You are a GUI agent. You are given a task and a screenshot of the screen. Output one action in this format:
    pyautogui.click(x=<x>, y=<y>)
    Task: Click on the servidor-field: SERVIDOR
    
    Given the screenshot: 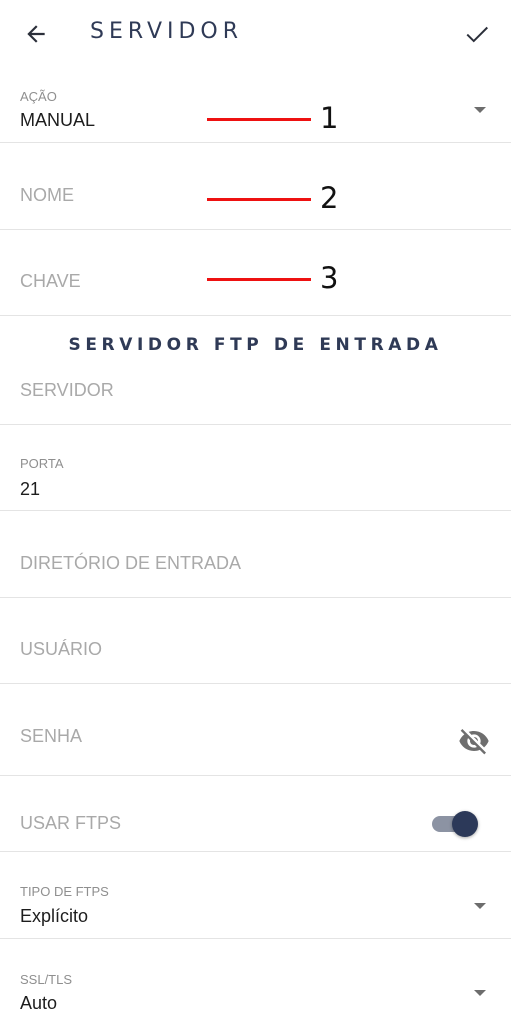 What is the action you would take?
    pyautogui.click(x=255, y=392)
    